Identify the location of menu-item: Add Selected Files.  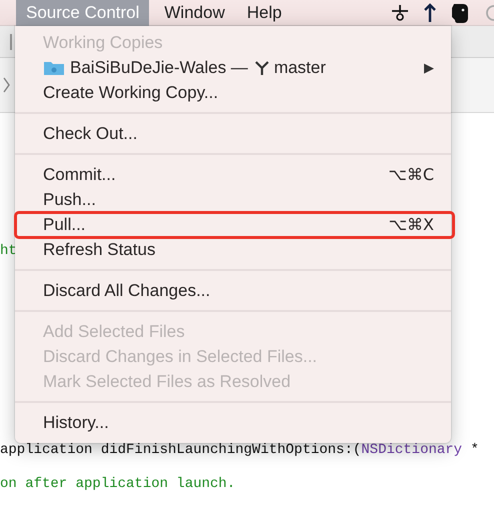
(114, 331).